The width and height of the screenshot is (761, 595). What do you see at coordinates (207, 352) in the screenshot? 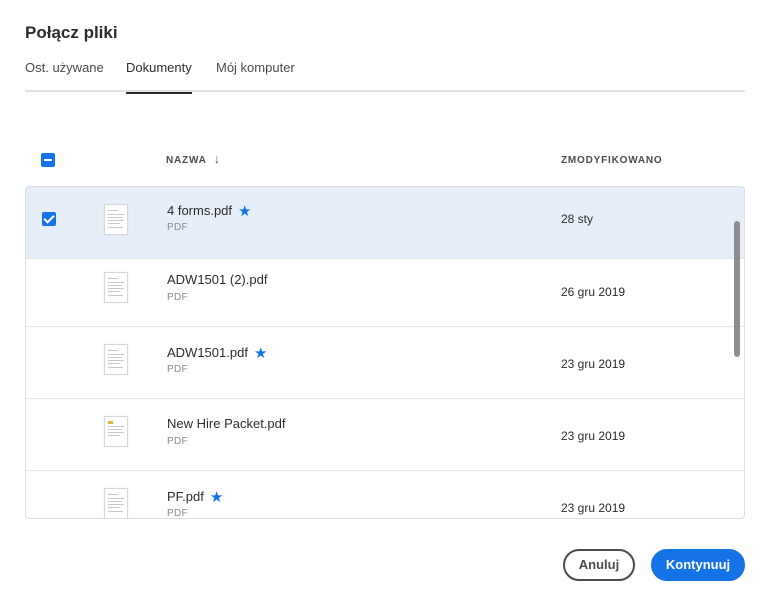
I see `file-name-text: ADW1501.pdf` at bounding box center [207, 352].